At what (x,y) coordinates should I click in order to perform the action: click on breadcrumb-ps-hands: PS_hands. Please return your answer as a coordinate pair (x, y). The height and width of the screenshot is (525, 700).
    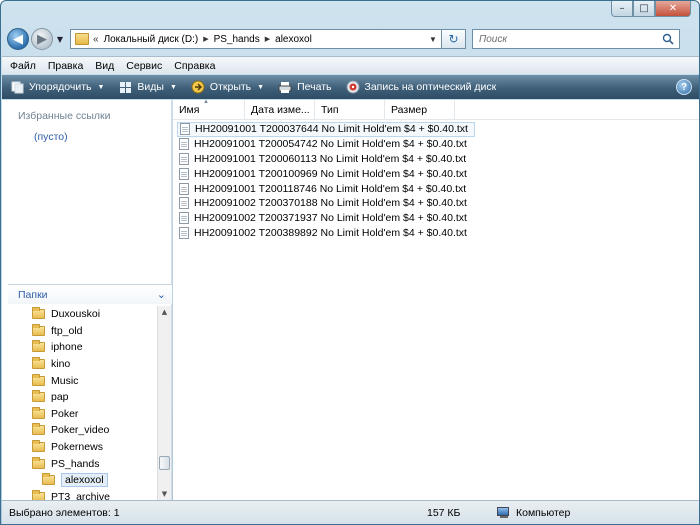
    Looking at the image, I should click on (237, 39).